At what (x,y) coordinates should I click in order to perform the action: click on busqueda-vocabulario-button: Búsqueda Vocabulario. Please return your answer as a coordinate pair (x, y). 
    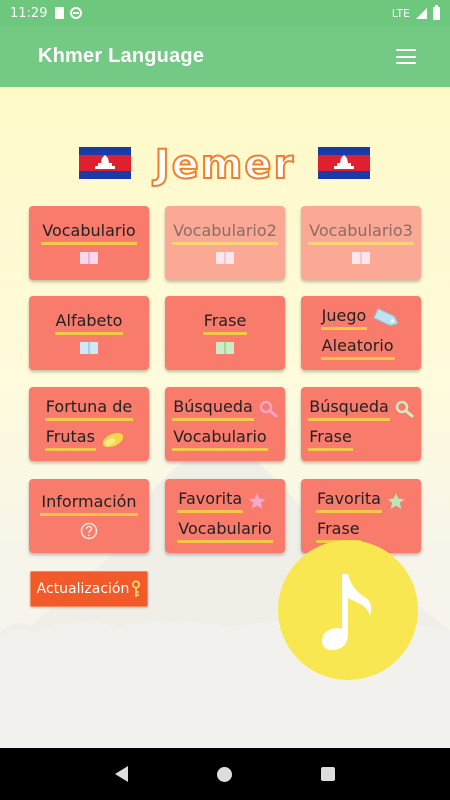
    Looking at the image, I should click on (225, 424).